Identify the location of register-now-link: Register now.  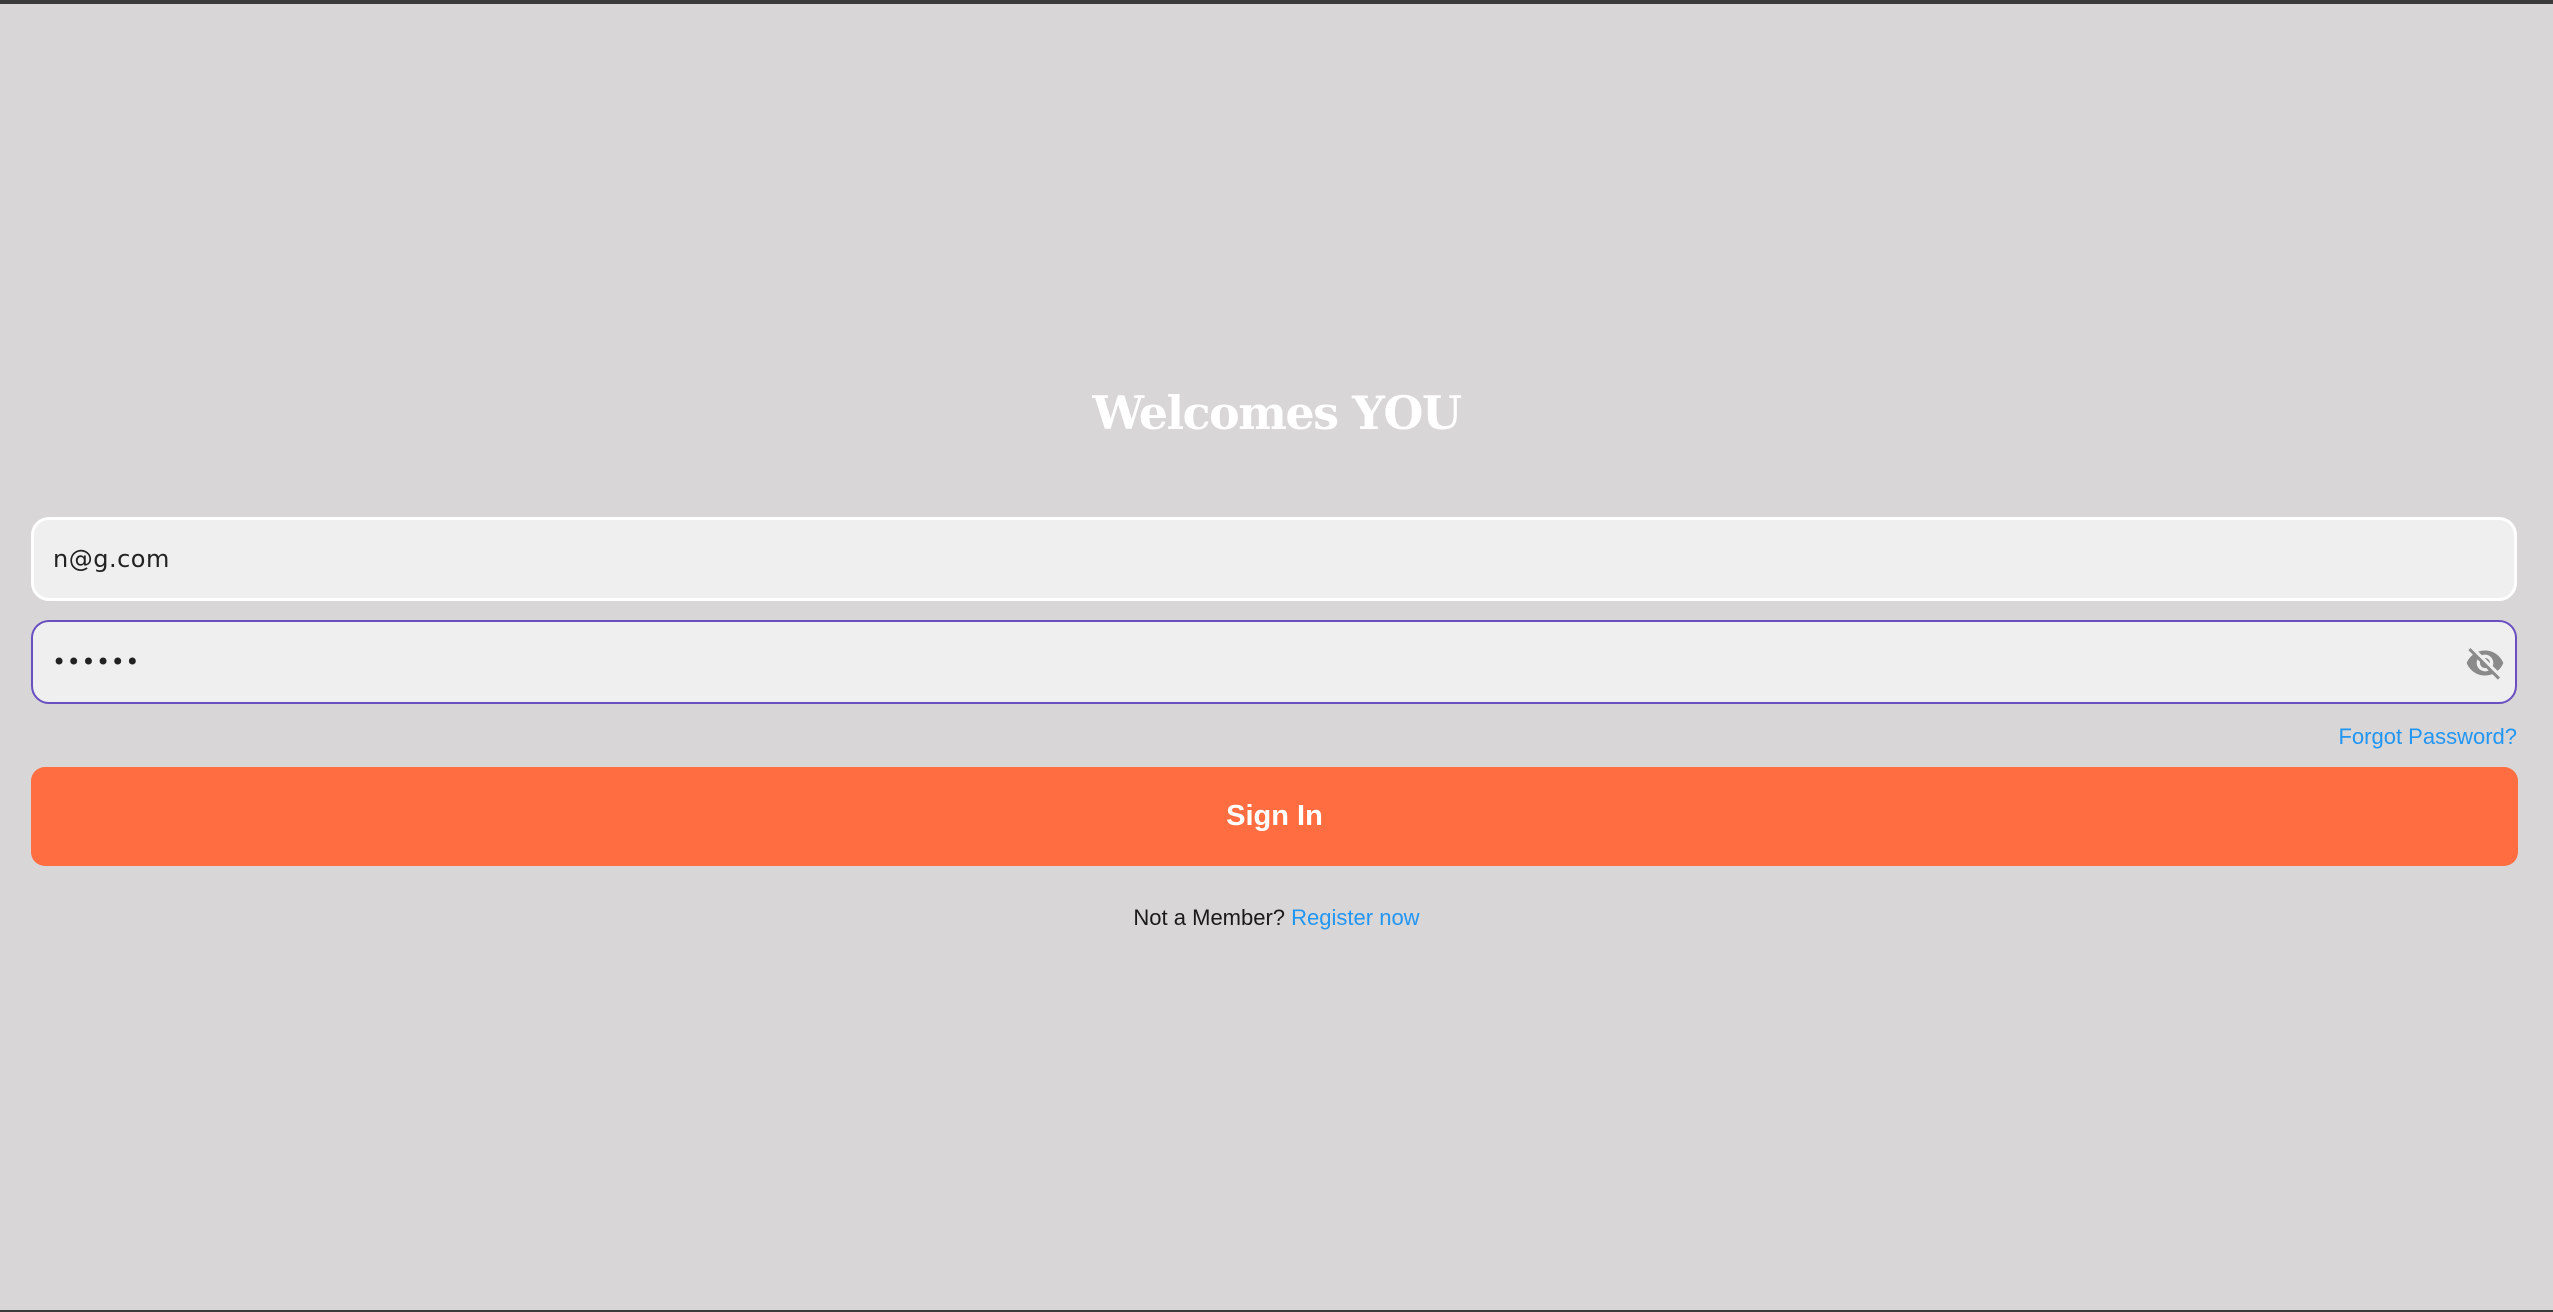
(1355, 917).